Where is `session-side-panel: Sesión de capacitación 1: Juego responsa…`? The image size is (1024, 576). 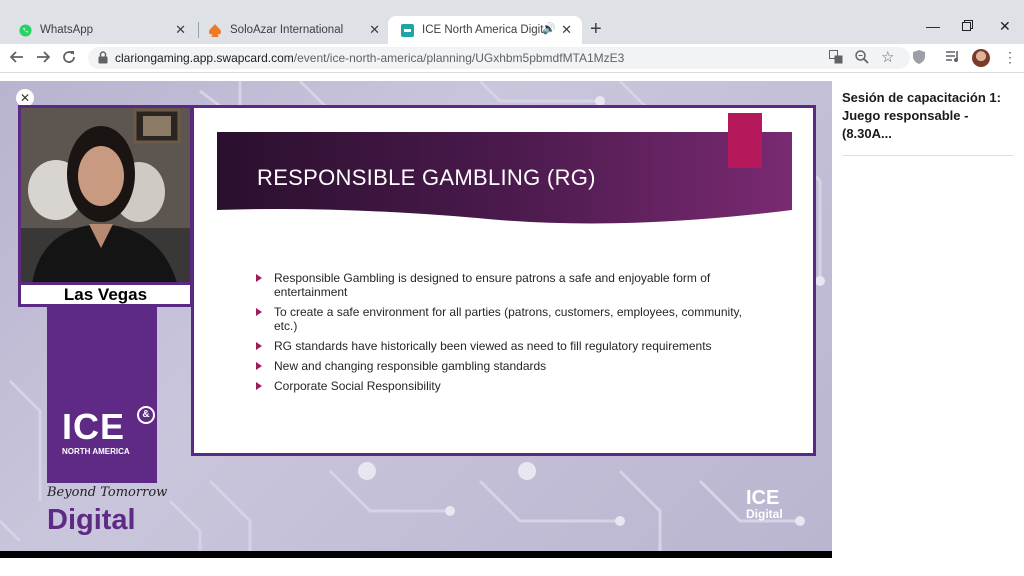 session-side-panel: Sesión de capacitación 1: Juego responsa… is located at coordinates (928, 122).